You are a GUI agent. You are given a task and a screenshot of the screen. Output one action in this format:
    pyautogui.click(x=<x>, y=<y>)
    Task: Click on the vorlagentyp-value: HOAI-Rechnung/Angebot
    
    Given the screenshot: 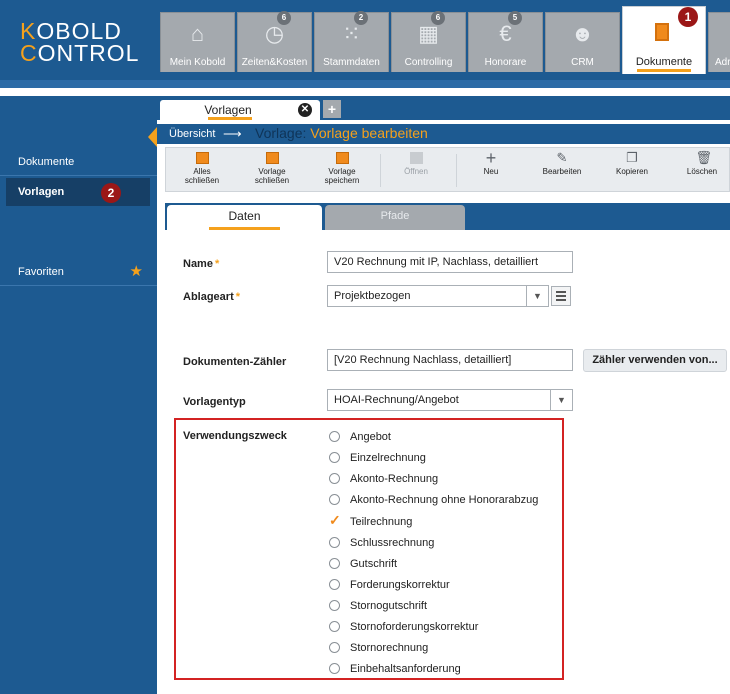 What is the action you would take?
    pyautogui.click(x=396, y=400)
    